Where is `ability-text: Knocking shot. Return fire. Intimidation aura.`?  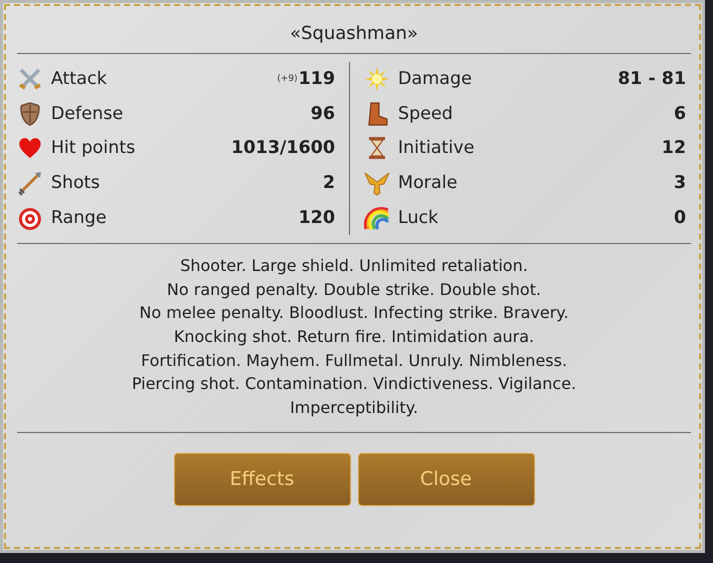
ability-text: Knocking shot. Return fire. Intimidation aura. is located at coordinates (354, 337).